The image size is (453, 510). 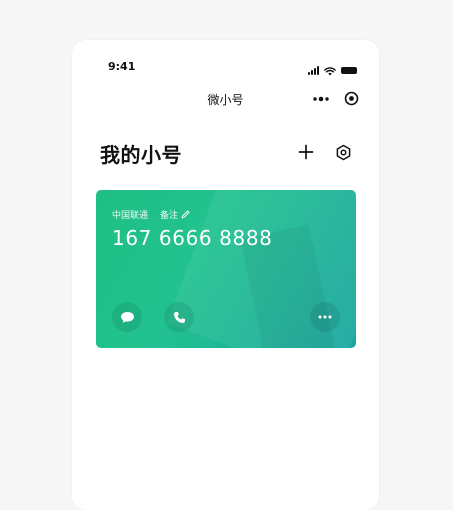 What do you see at coordinates (349, 70) in the screenshot?
I see `battery-icon` at bounding box center [349, 70].